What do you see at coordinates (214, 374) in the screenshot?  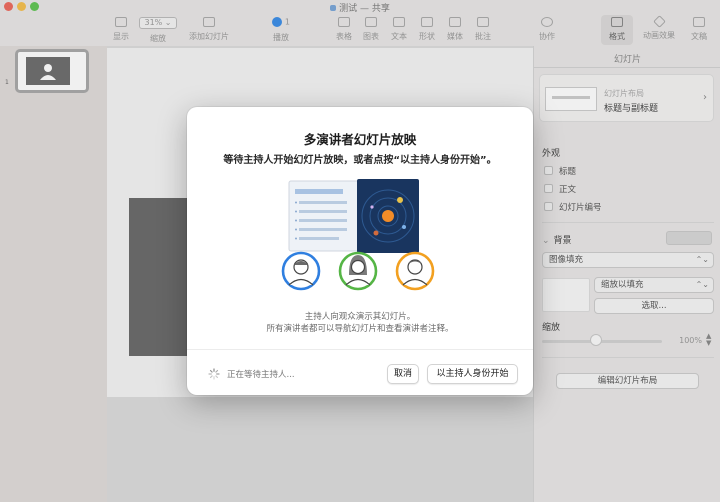 I see `spinner-icon` at bounding box center [214, 374].